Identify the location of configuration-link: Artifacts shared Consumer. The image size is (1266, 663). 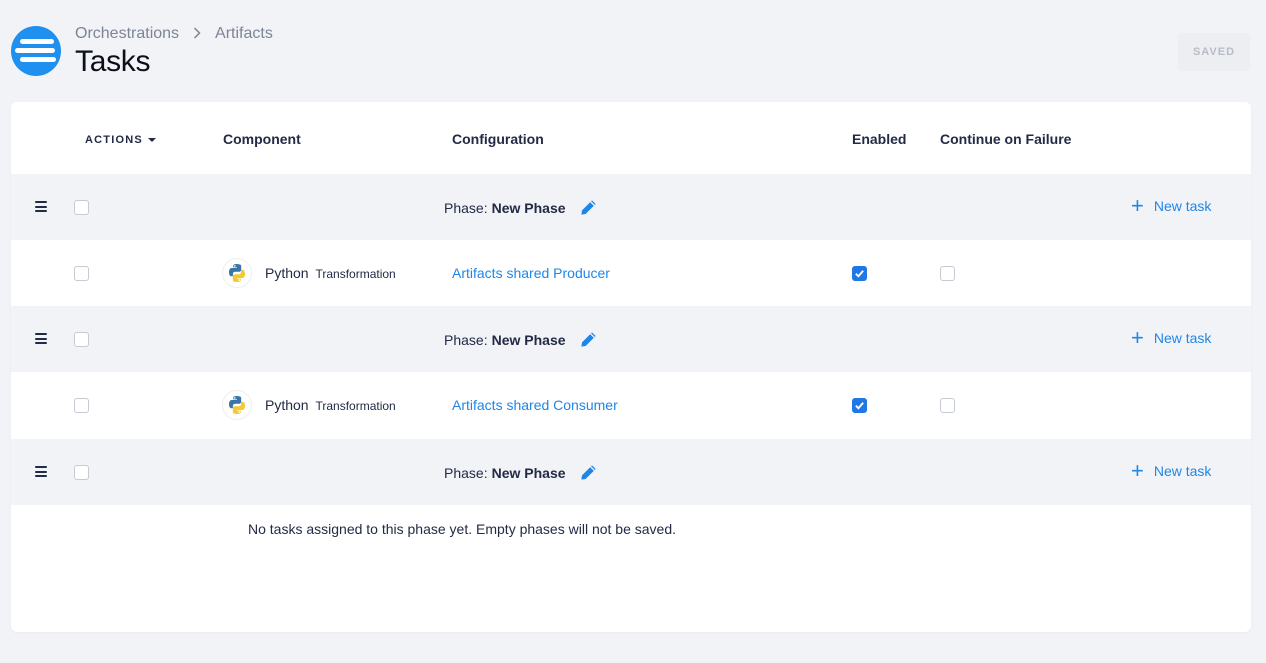
(535, 405).